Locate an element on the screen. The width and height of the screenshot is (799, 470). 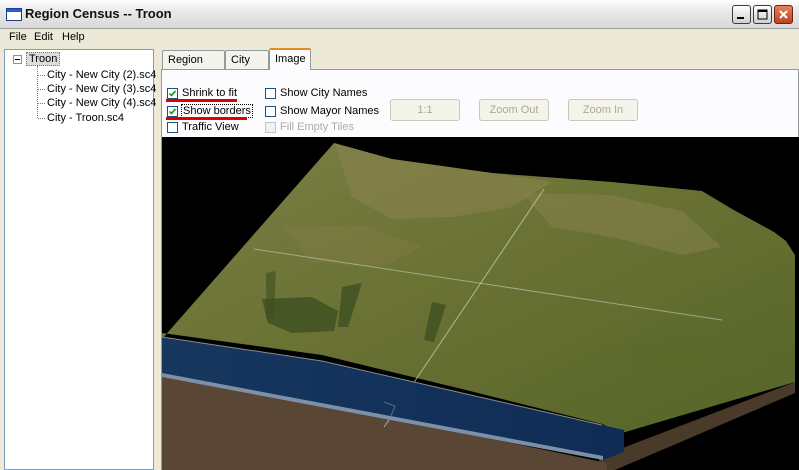
close-icon is located at coordinates (783, 14).